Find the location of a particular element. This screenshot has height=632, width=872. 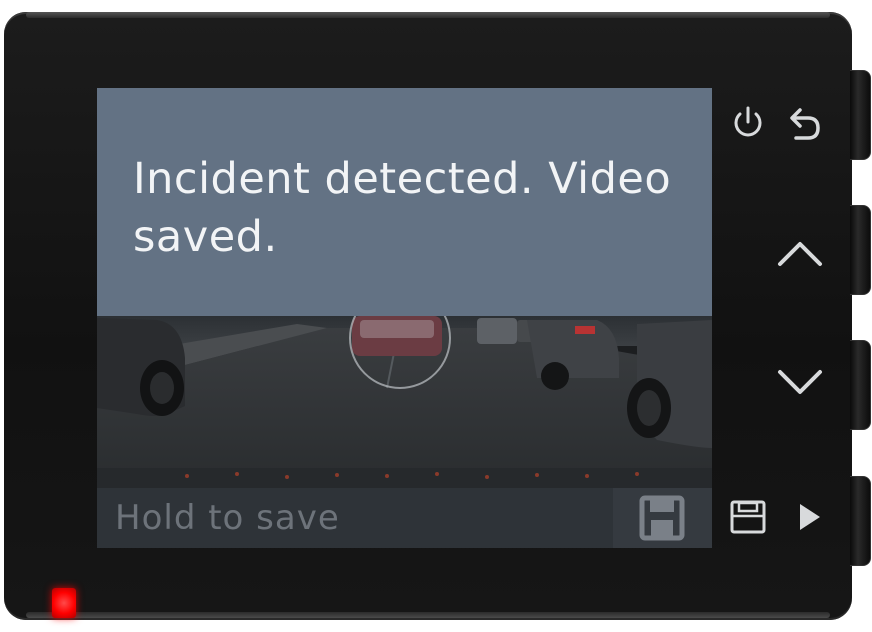

hardware-button-up is located at coordinates (860, 250).